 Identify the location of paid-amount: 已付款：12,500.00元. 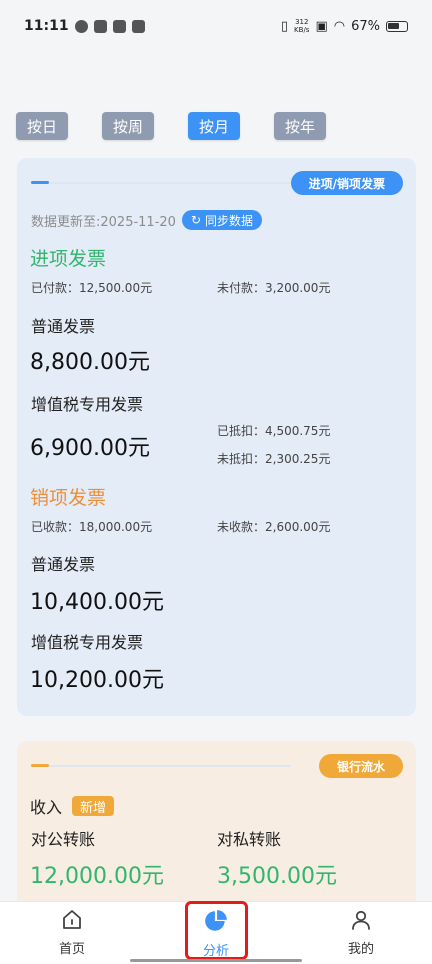
(92, 288).